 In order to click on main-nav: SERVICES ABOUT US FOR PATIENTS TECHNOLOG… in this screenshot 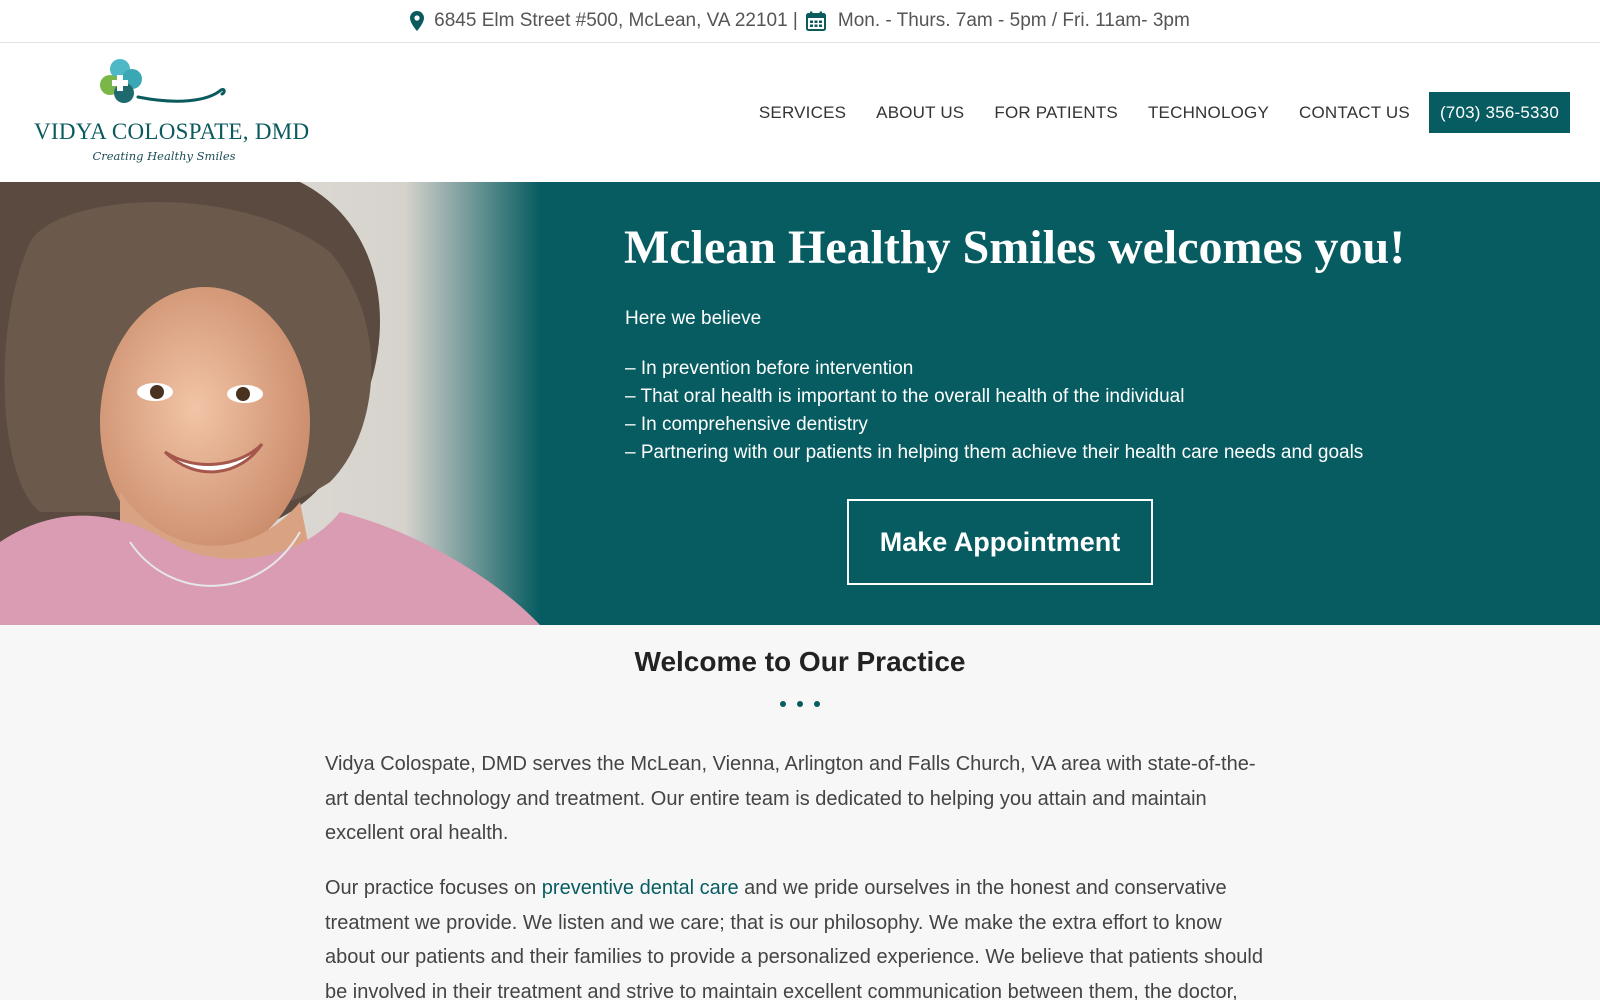, I will do `click(1149, 112)`.